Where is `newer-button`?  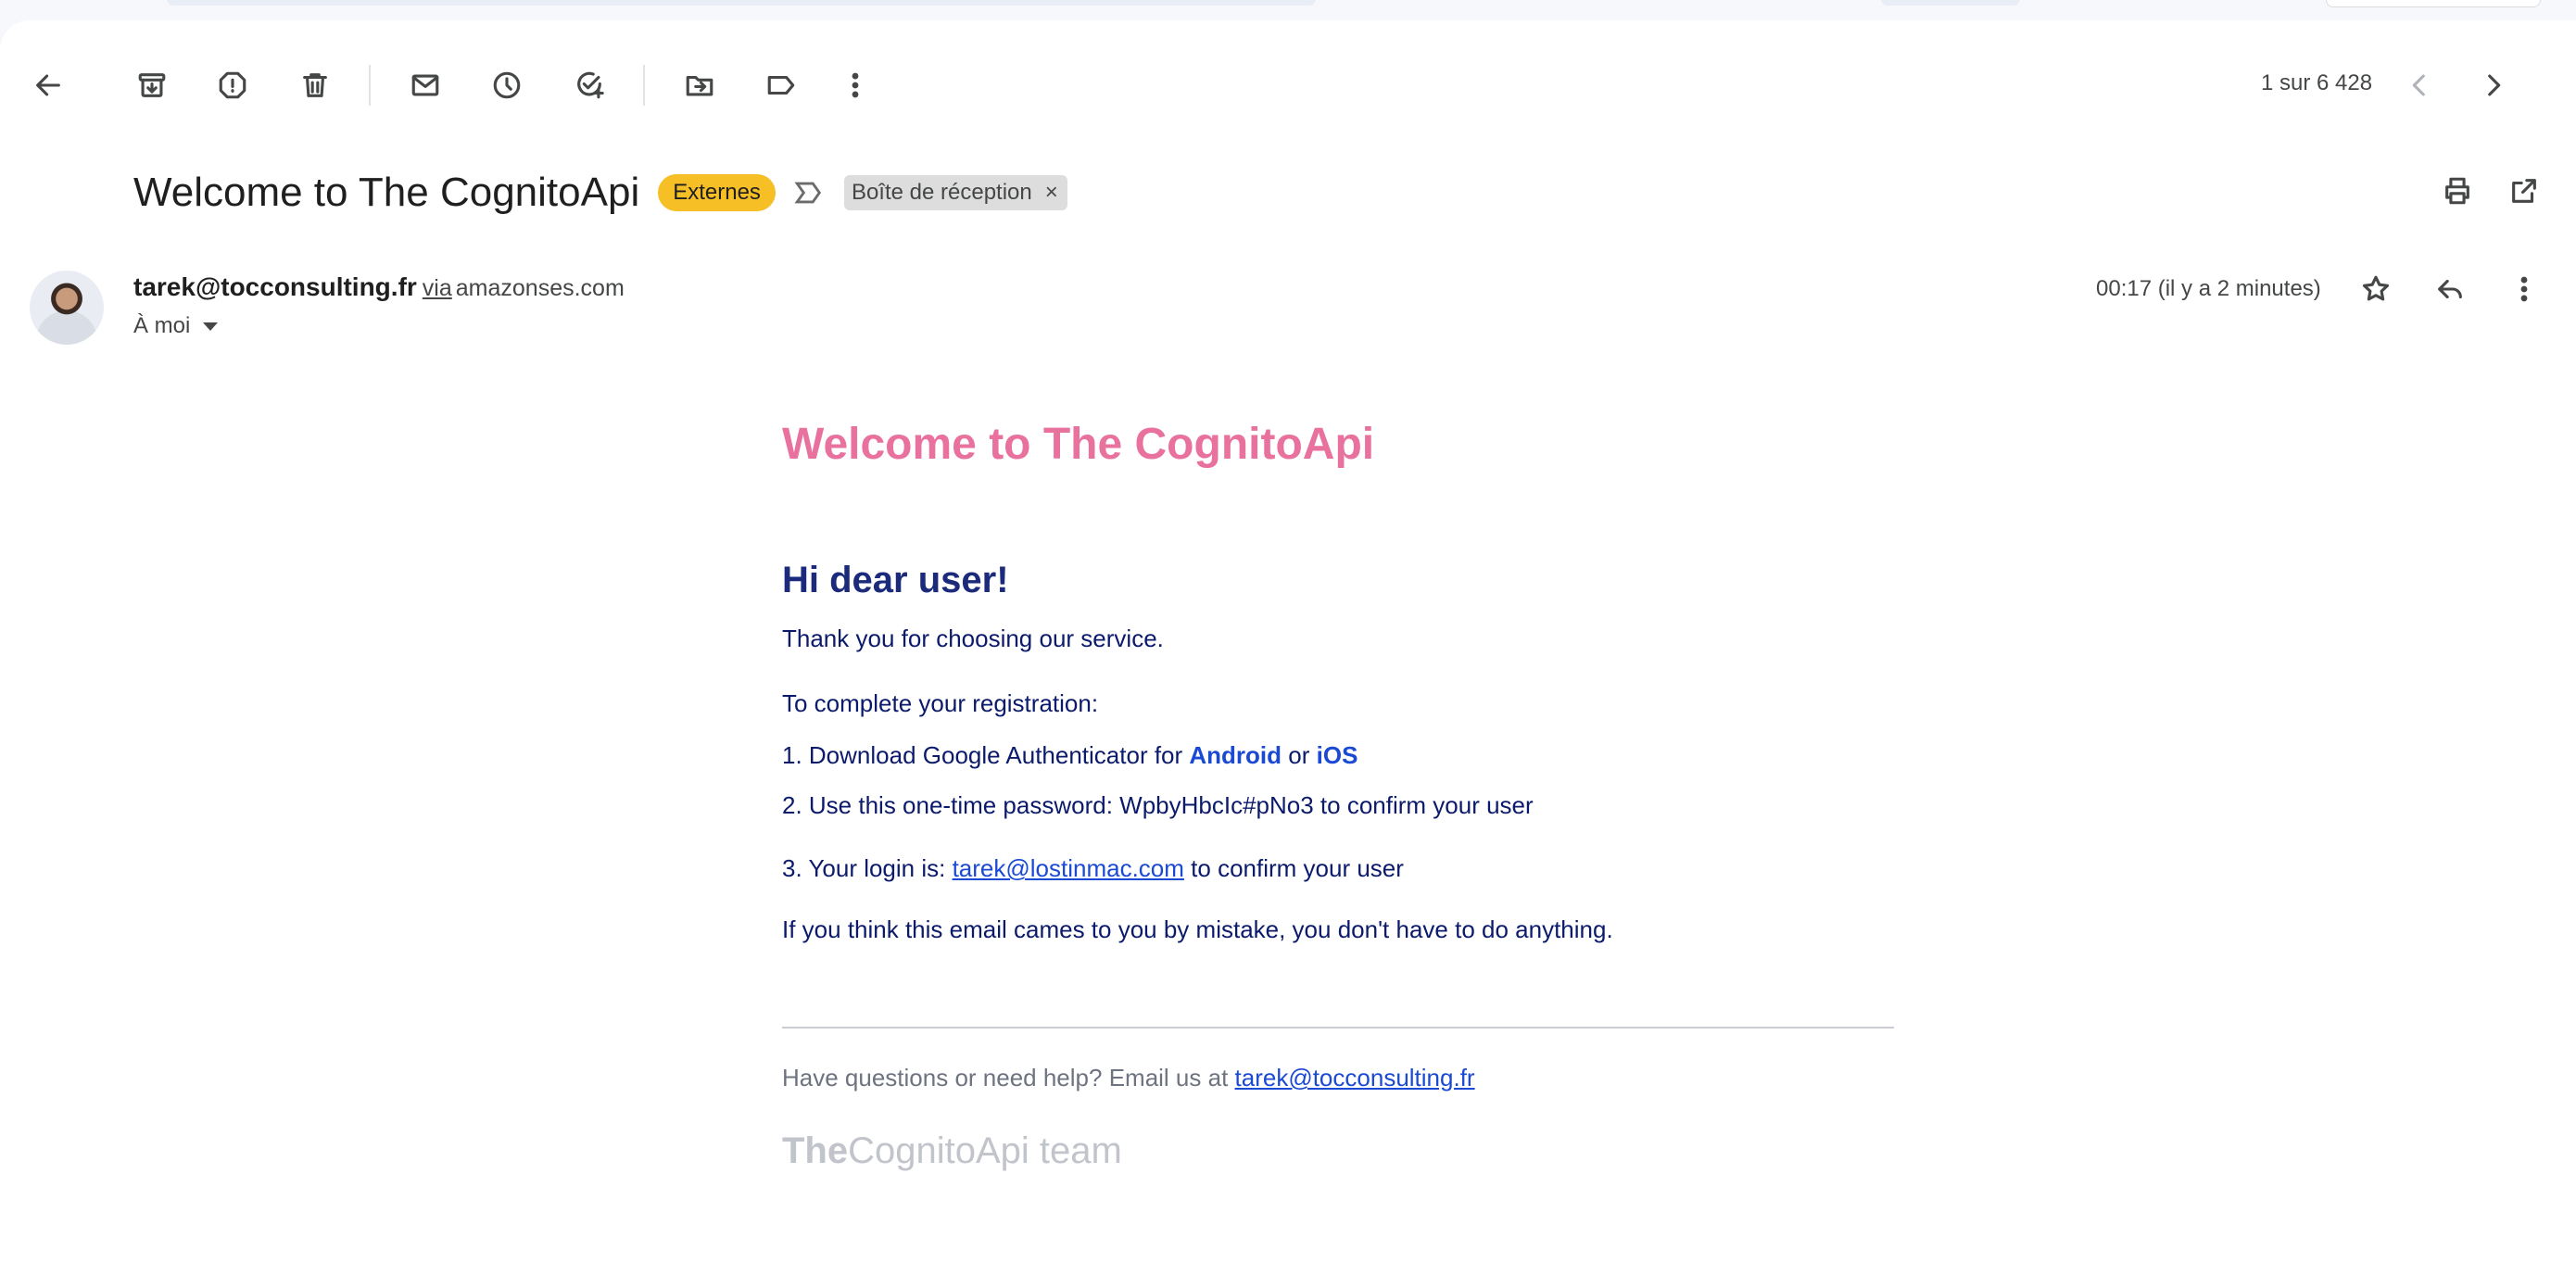
newer-button is located at coordinates (2493, 85).